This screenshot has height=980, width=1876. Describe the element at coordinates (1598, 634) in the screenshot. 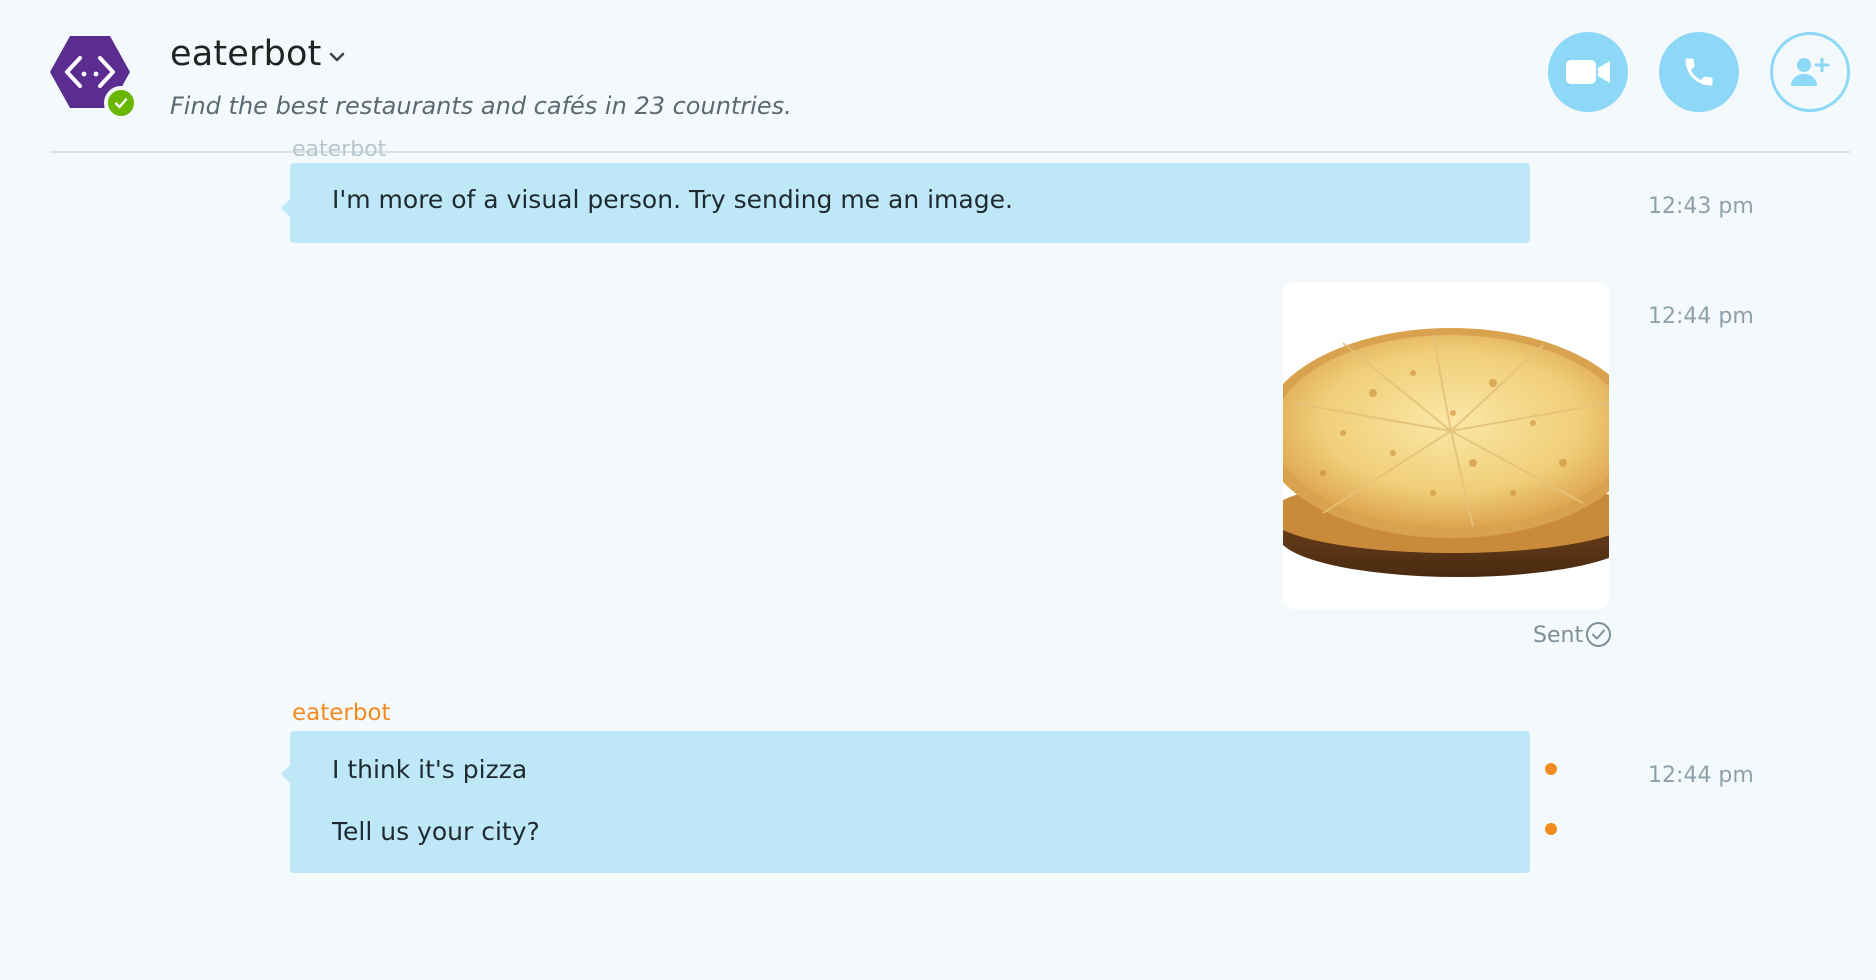

I see `check-circle-icon` at that location.